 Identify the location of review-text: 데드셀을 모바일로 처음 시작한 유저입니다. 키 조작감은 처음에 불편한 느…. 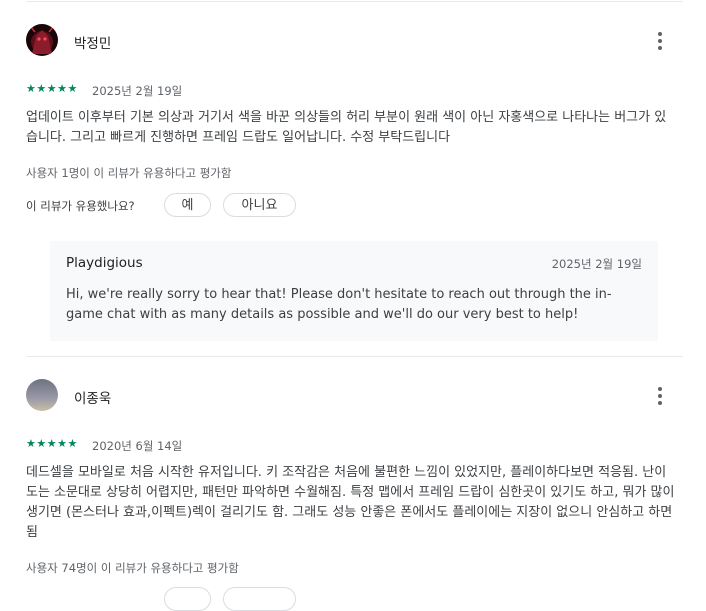
(350, 502).